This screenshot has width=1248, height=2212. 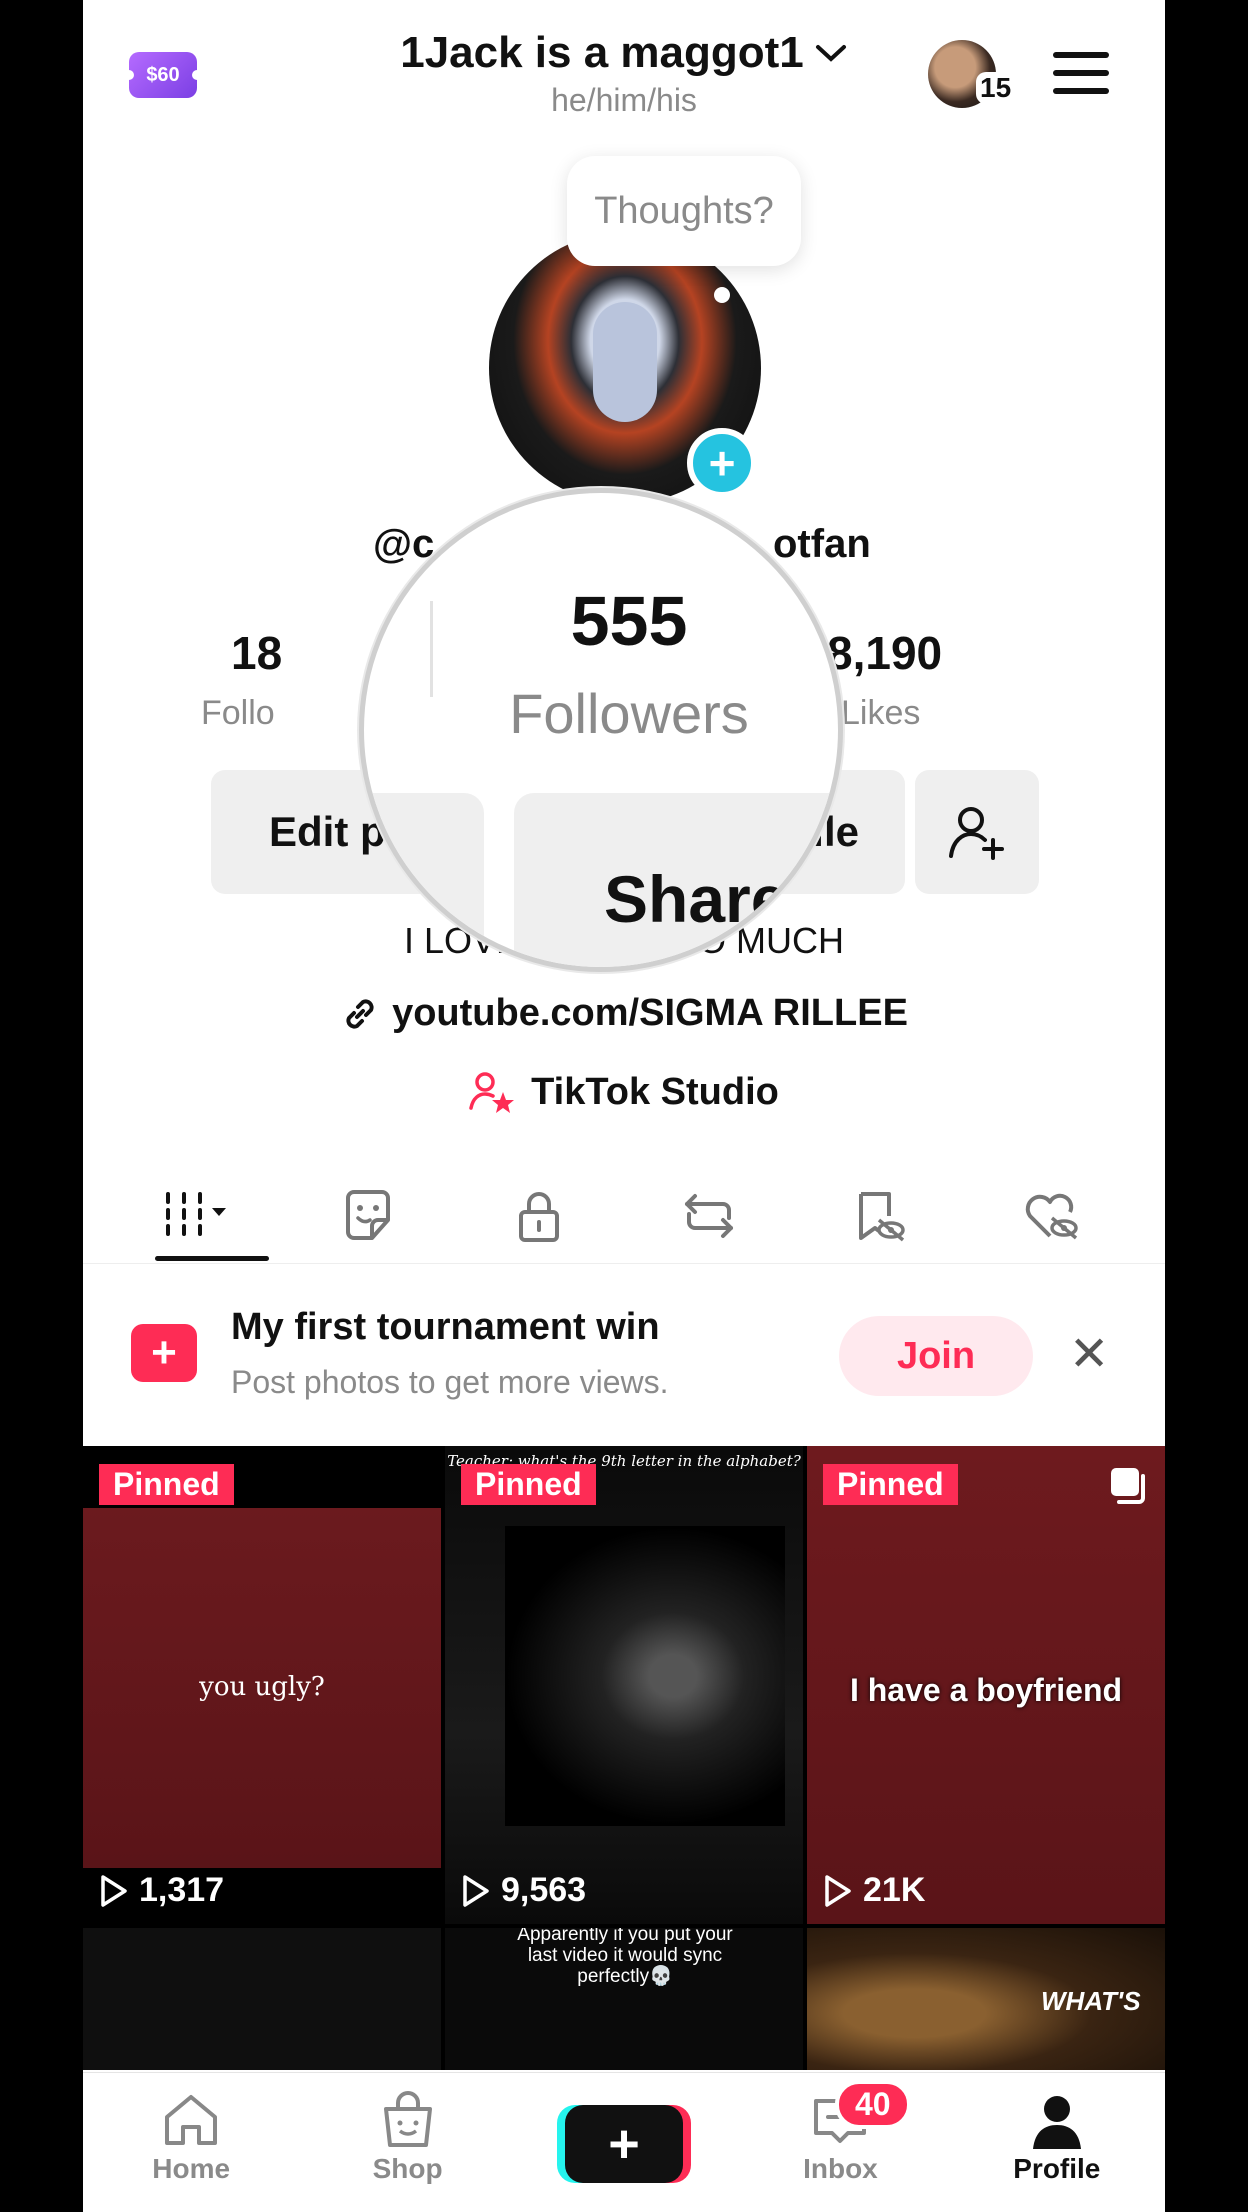 I want to click on view-count: 1,317, so click(x=161, y=1890).